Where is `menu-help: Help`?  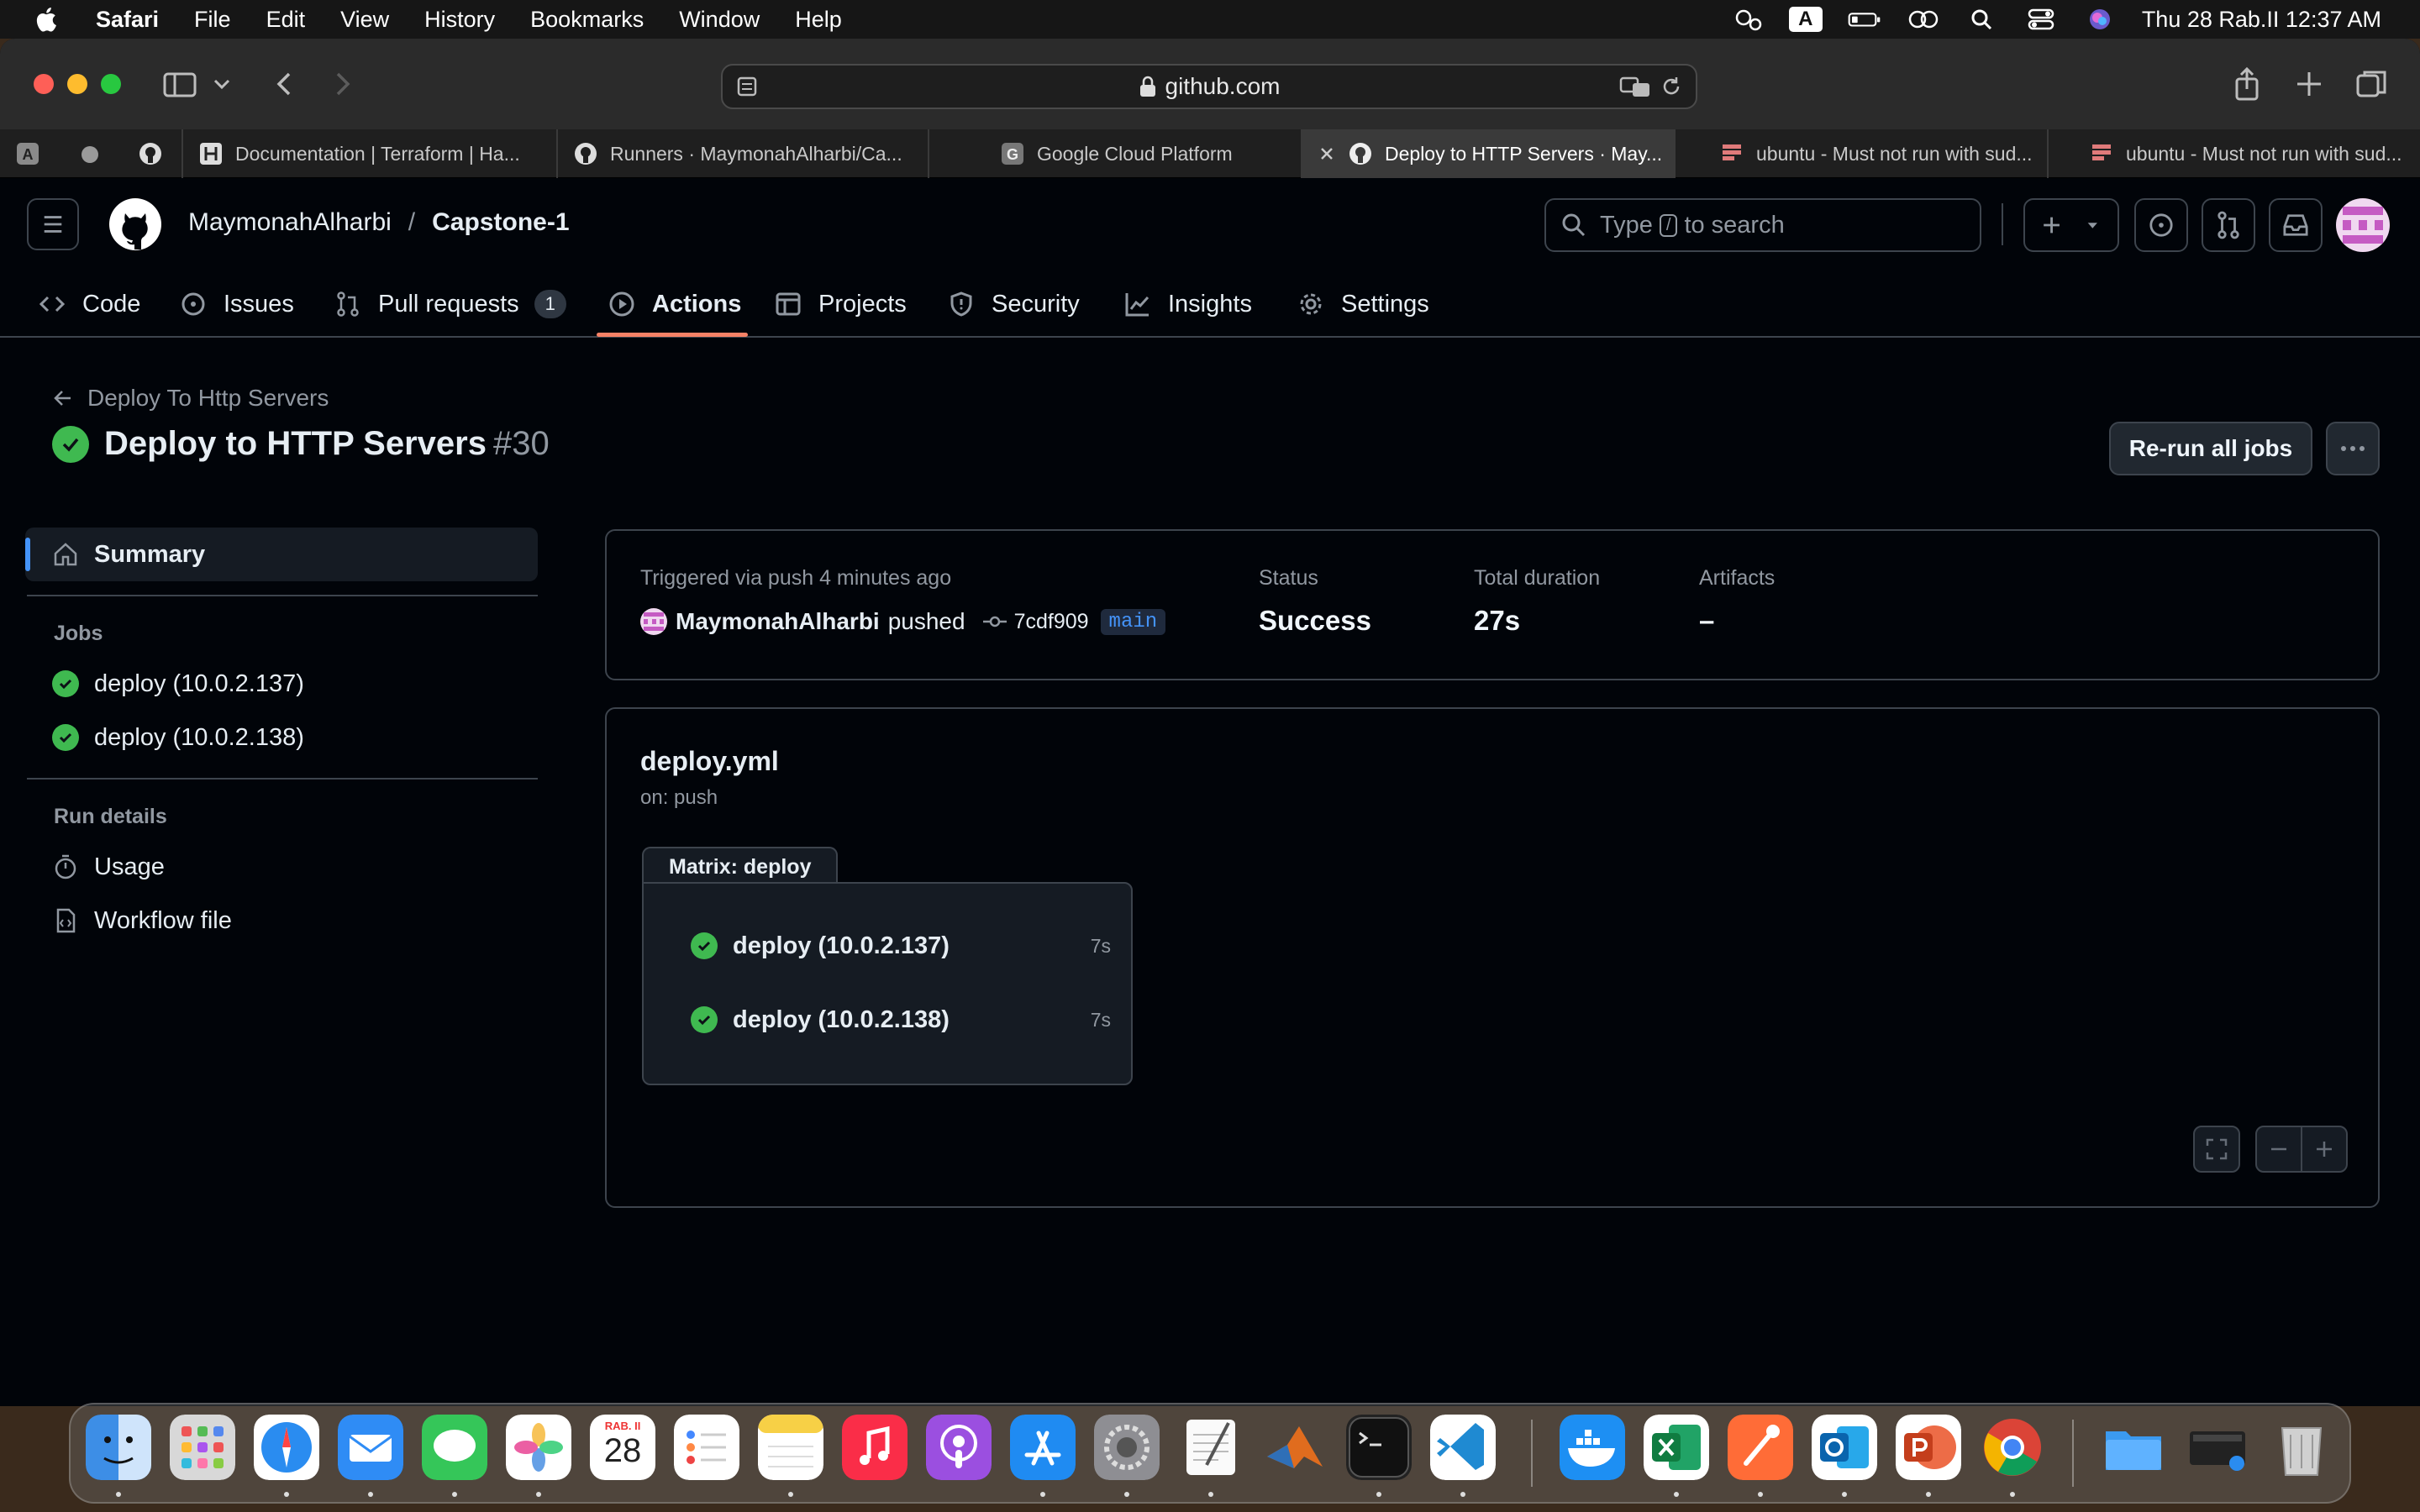 menu-help: Help is located at coordinates (818, 20).